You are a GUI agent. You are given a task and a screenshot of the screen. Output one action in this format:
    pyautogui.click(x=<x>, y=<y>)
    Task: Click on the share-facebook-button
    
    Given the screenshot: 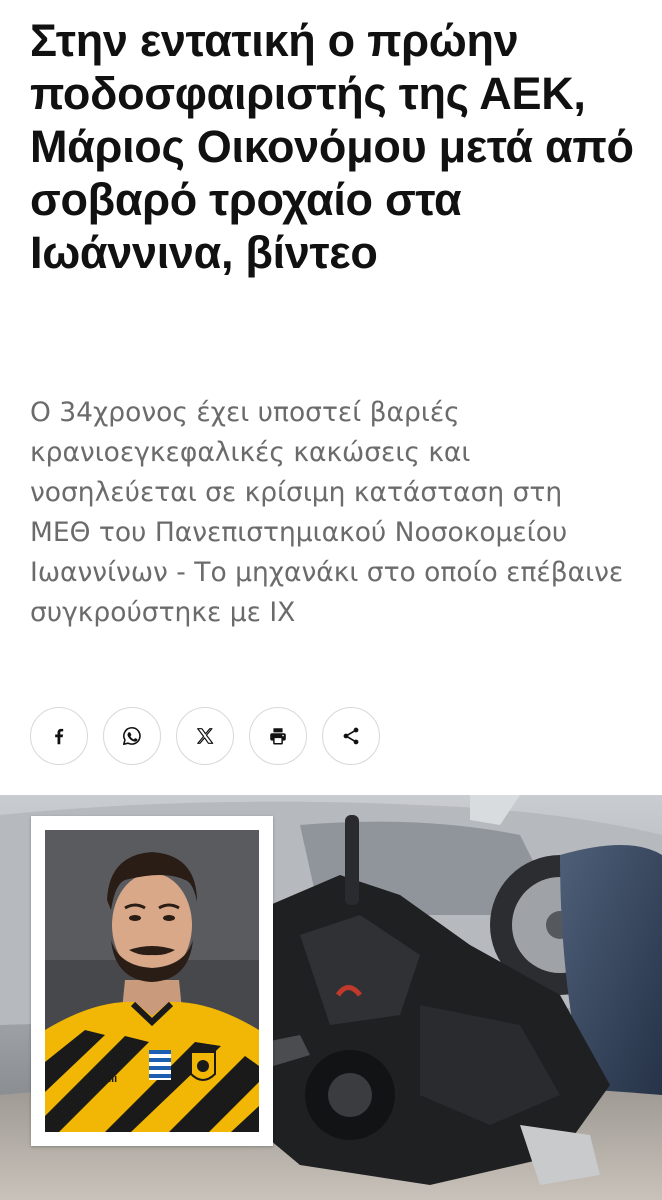 What is the action you would take?
    pyautogui.click(x=59, y=736)
    